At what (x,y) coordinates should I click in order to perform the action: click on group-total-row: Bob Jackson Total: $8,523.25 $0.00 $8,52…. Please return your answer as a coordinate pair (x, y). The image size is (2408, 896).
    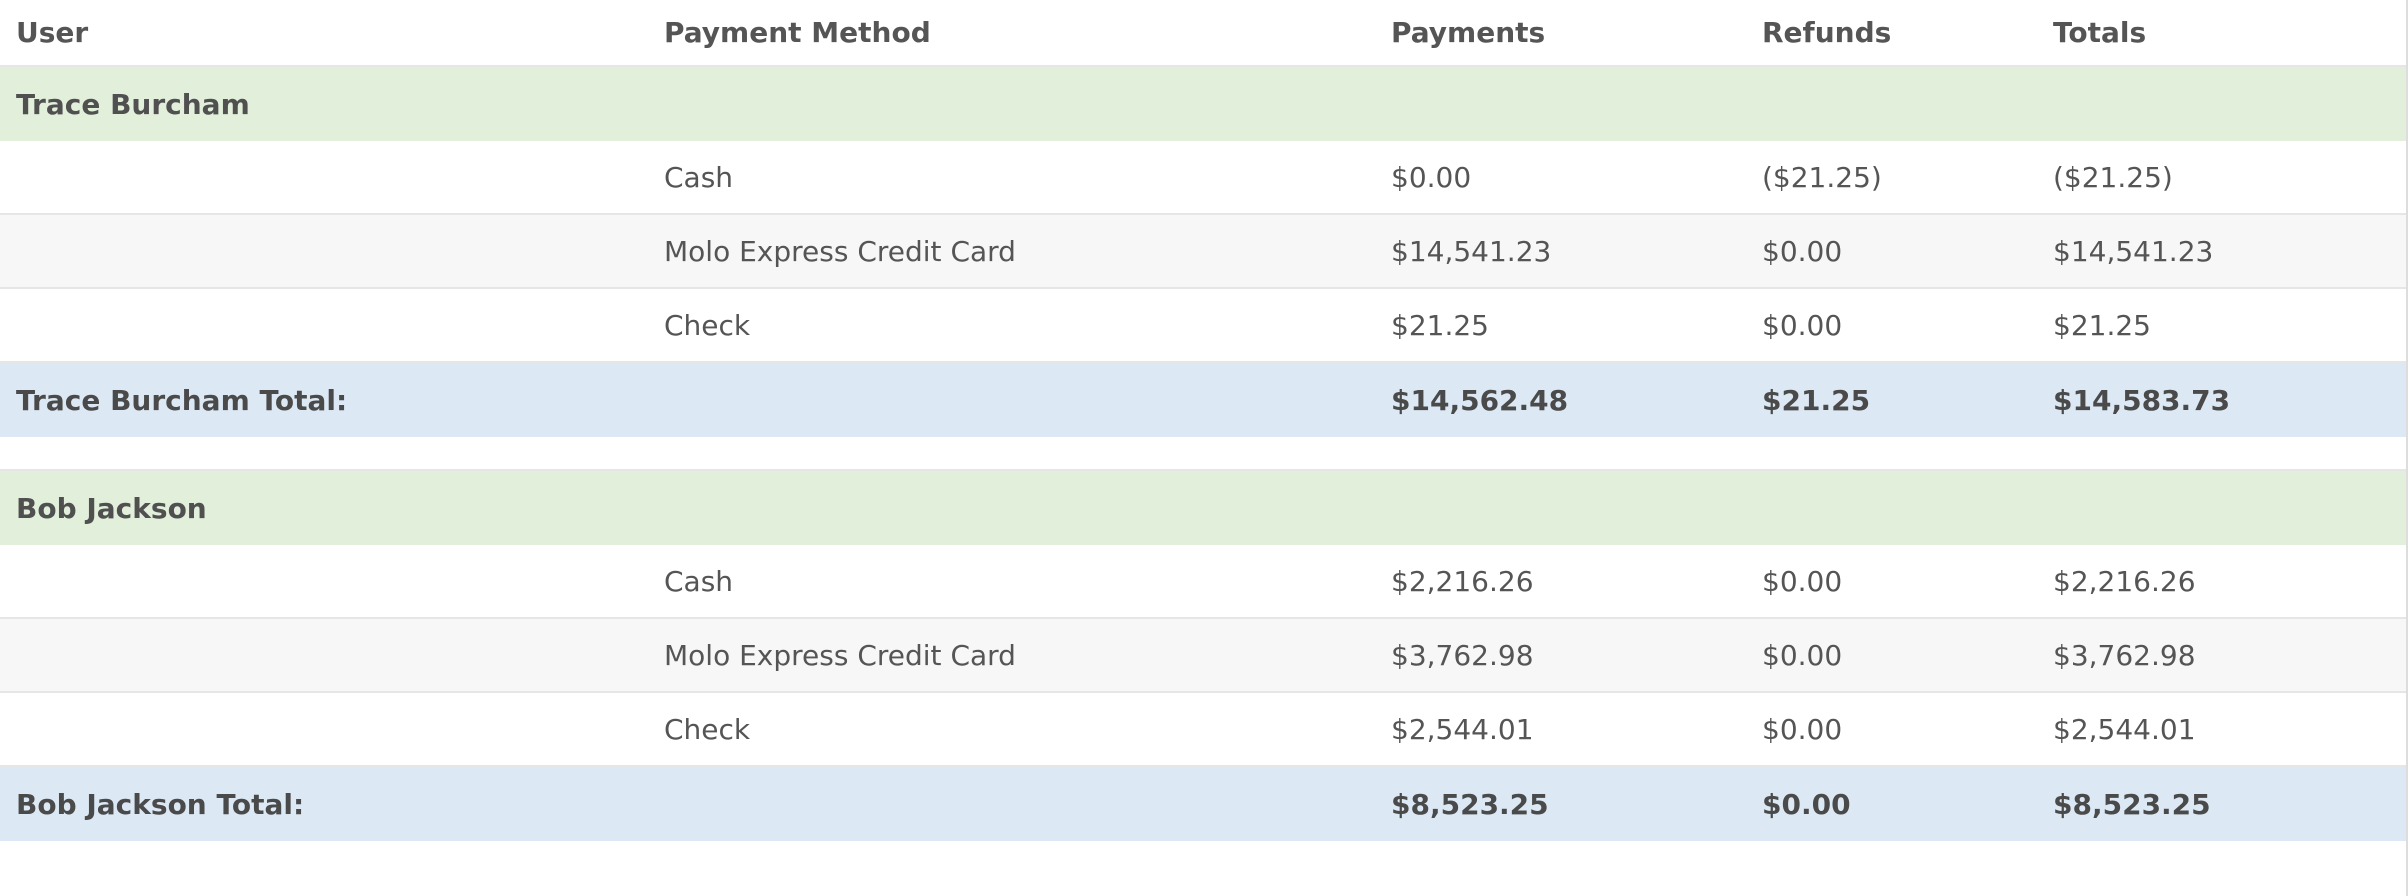
    Looking at the image, I should click on (1203, 804).